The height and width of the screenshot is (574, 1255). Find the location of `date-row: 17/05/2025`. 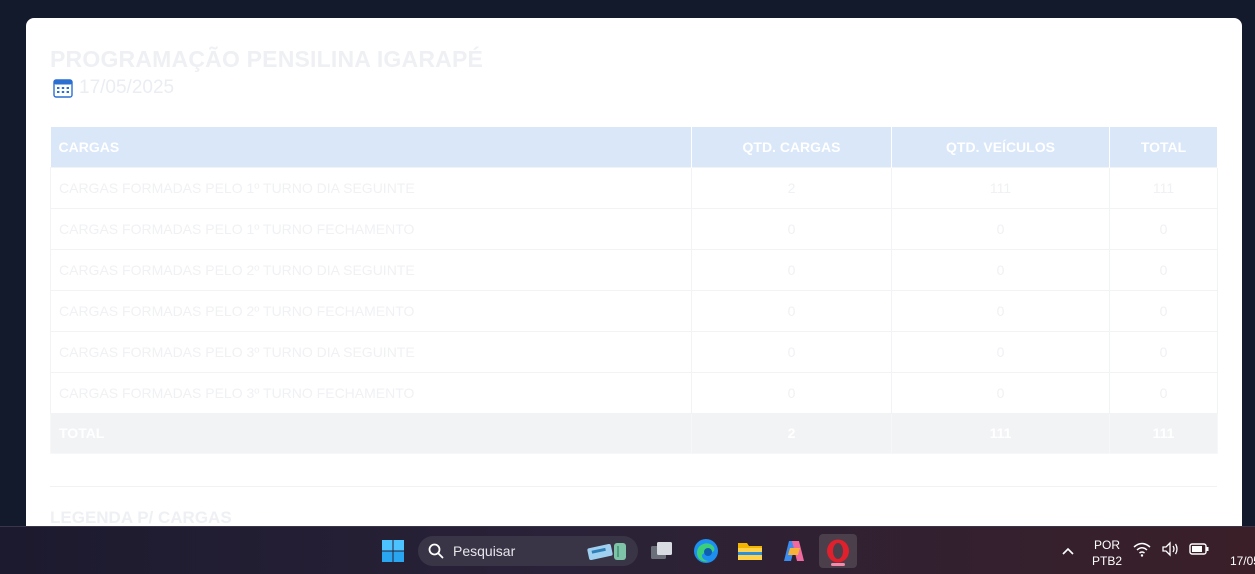

date-row: 17/05/2025 is located at coordinates (113, 88).